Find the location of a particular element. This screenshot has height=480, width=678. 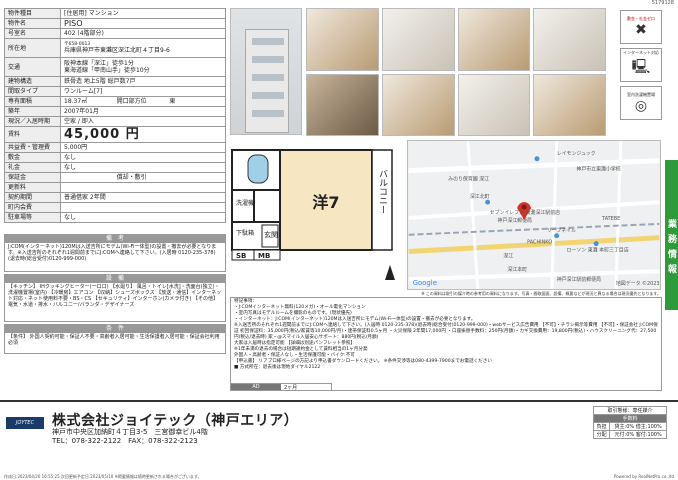

remark-line: ■ 方式所在：退去後は現地ダイヤル2122 is located at coordinates (277, 367).